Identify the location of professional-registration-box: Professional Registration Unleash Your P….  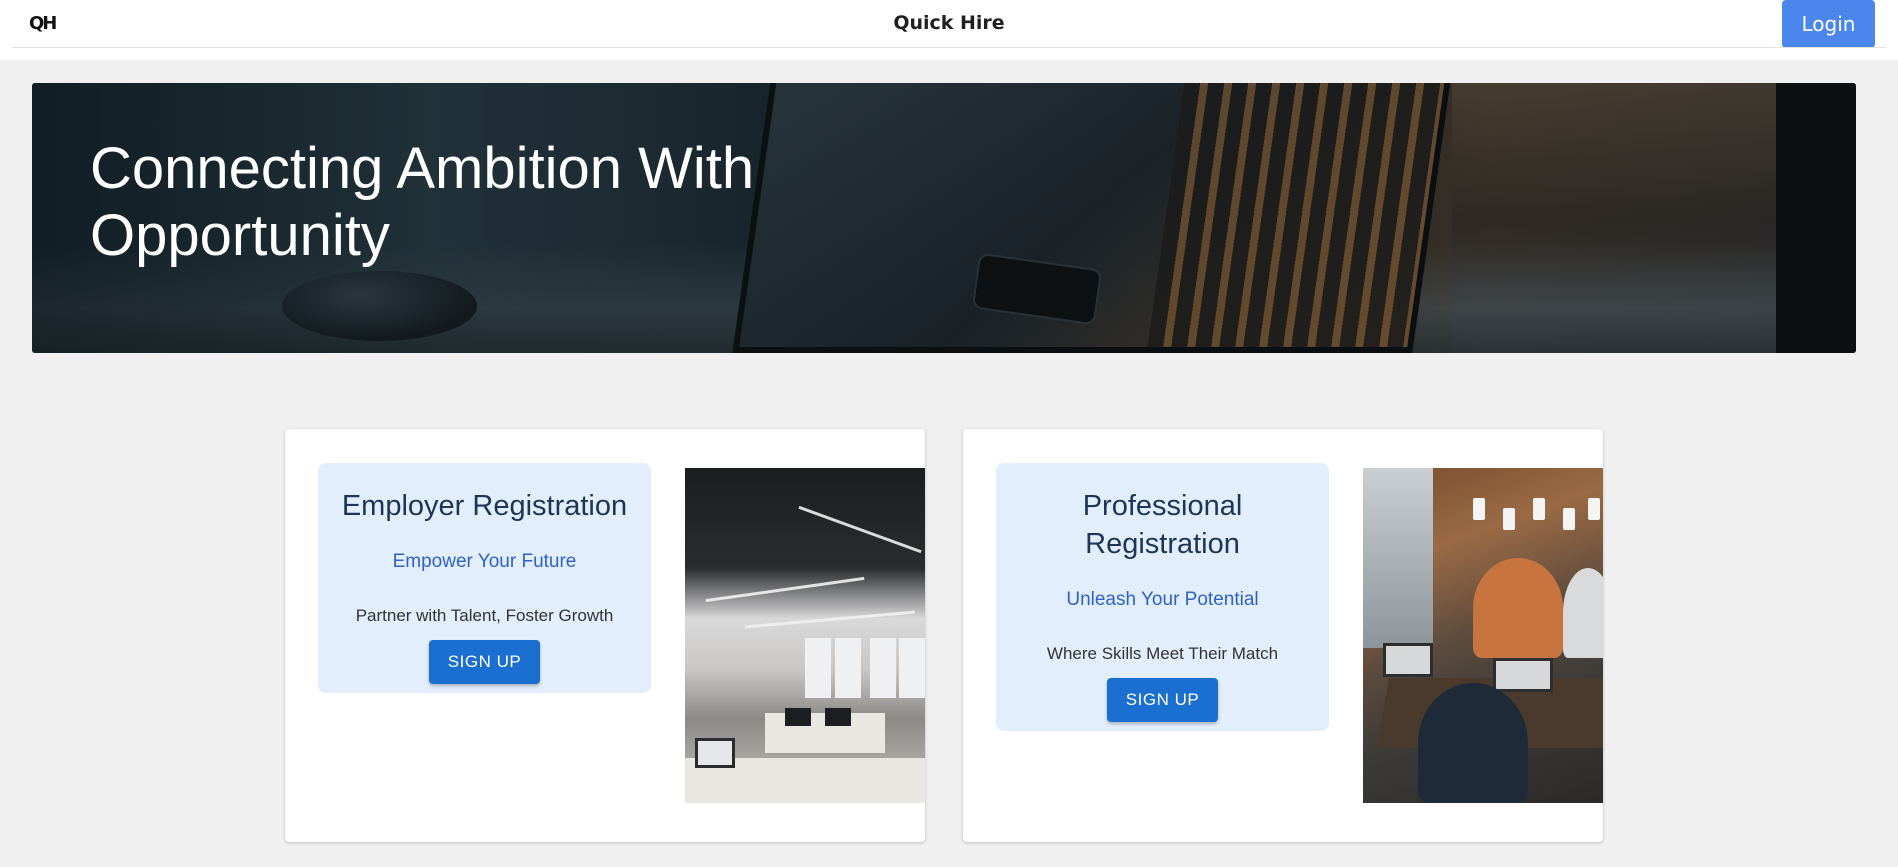
(1162, 597).